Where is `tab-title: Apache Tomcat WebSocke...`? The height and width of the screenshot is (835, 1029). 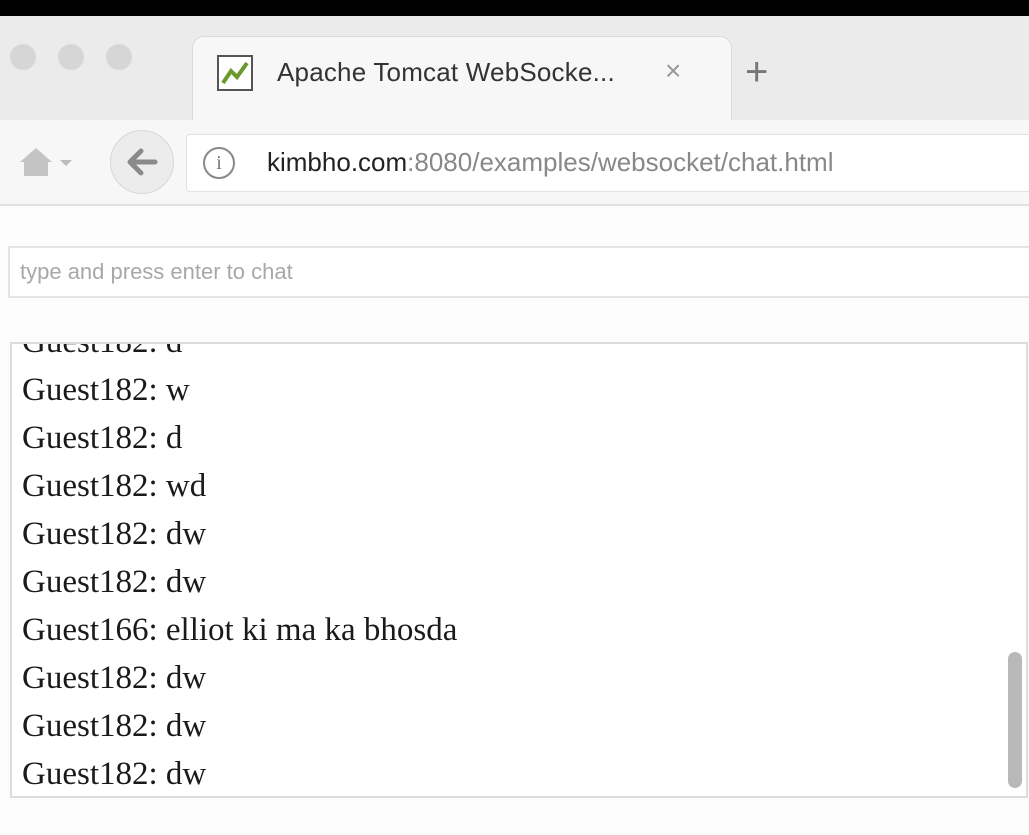 tab-title: Apache Tomcat WebSocke... is located at coordinates (446, 72).